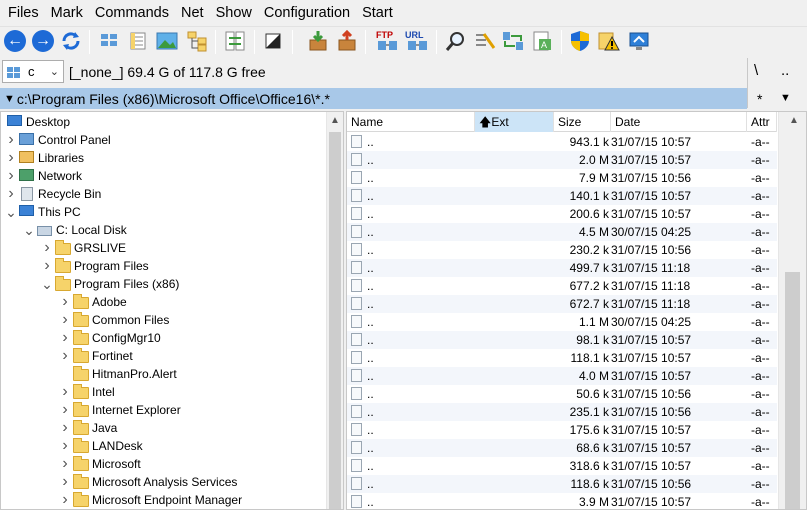 This screenshot has height=510, width=807. I want to click on tree-item: › Libraries, so click(44, 158).